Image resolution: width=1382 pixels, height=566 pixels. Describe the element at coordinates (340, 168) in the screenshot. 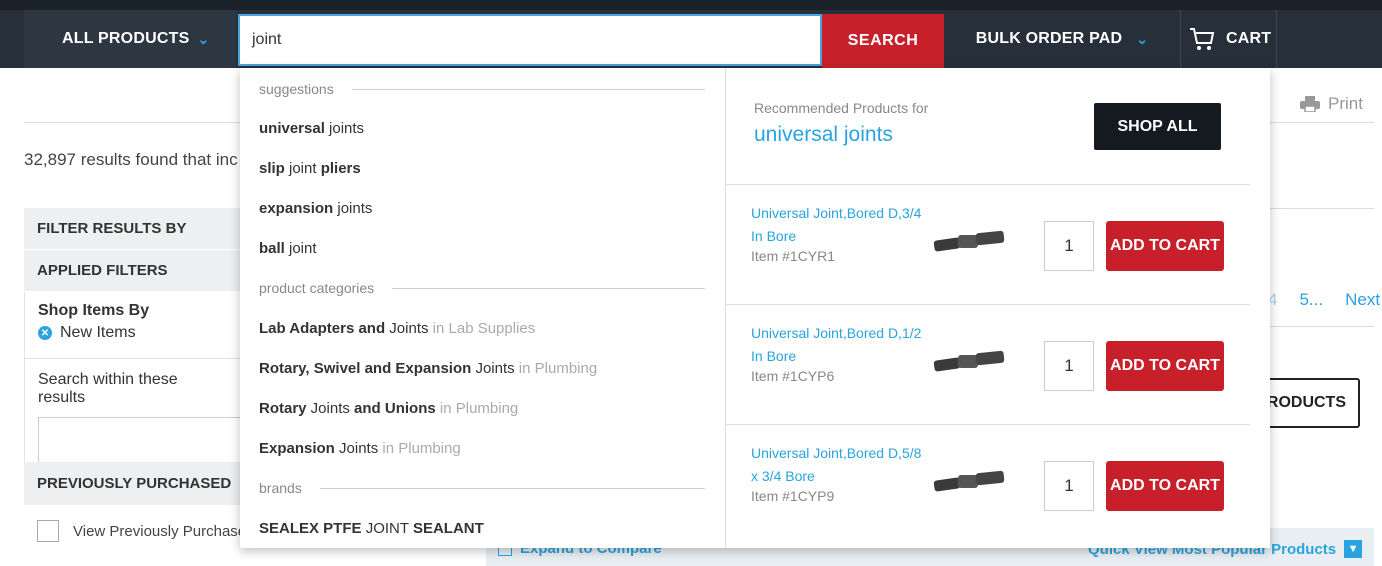

I see `suggestion-bold: pliers` at that location.